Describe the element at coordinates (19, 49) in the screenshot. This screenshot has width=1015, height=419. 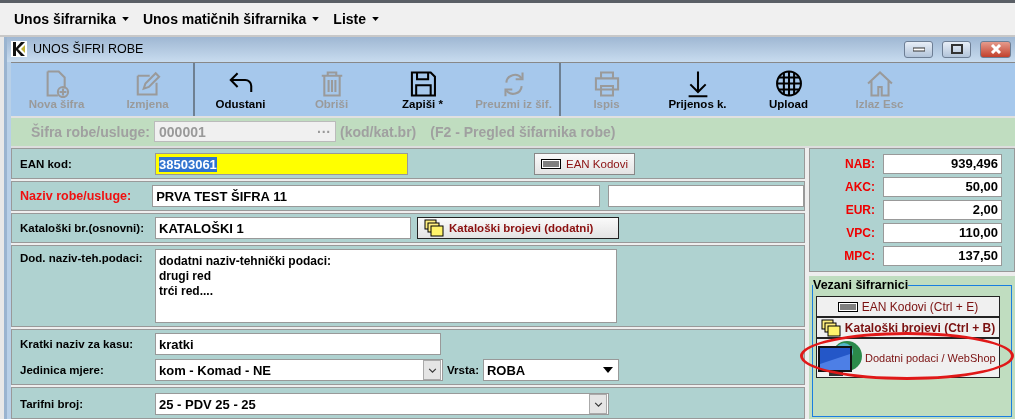
I see `app-logo-icon` at that location.